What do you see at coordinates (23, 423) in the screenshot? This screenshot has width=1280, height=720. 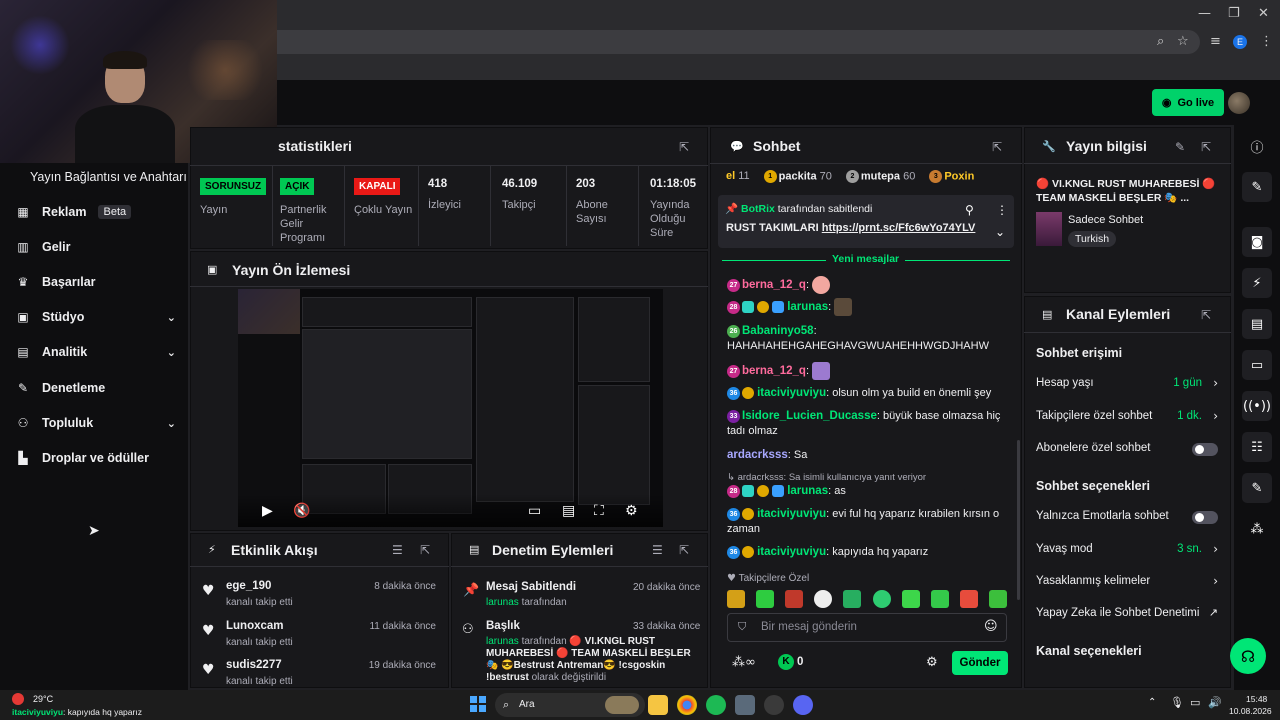 I see `community-icon: ⚇` at bounding box center [23, 423].